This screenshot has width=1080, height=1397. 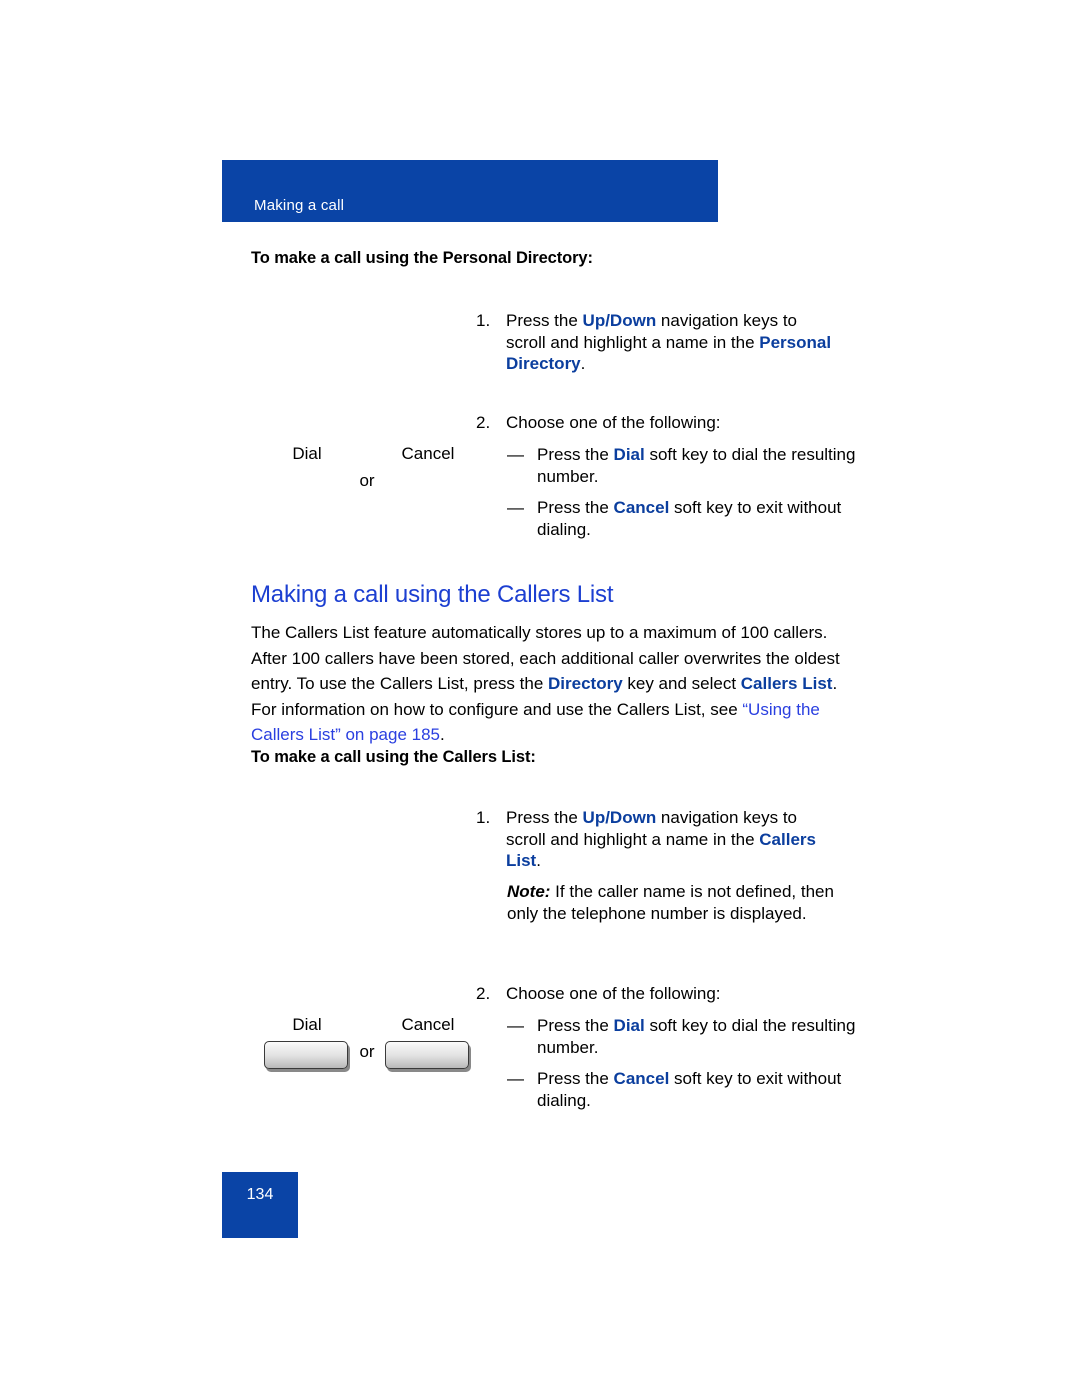 I want to click on softkey-button-dial, so click(x=306, y=1055).